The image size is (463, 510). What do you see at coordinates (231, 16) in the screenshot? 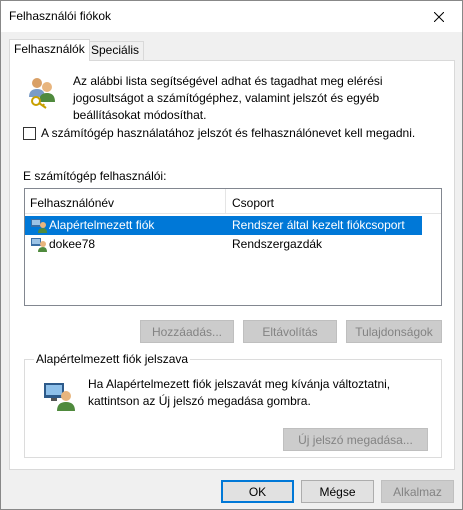
I see `title-bar: Felhasználói fiókok` at bounding box center [231, 16].